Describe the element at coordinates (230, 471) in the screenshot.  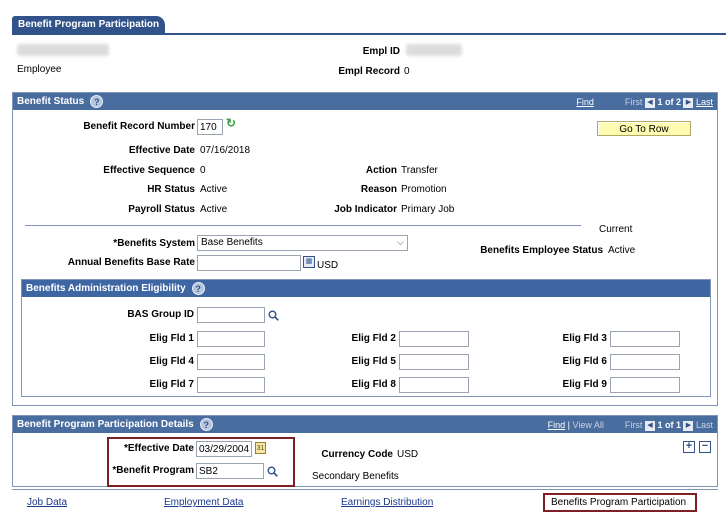
I see `benefit-program-input` at that location.